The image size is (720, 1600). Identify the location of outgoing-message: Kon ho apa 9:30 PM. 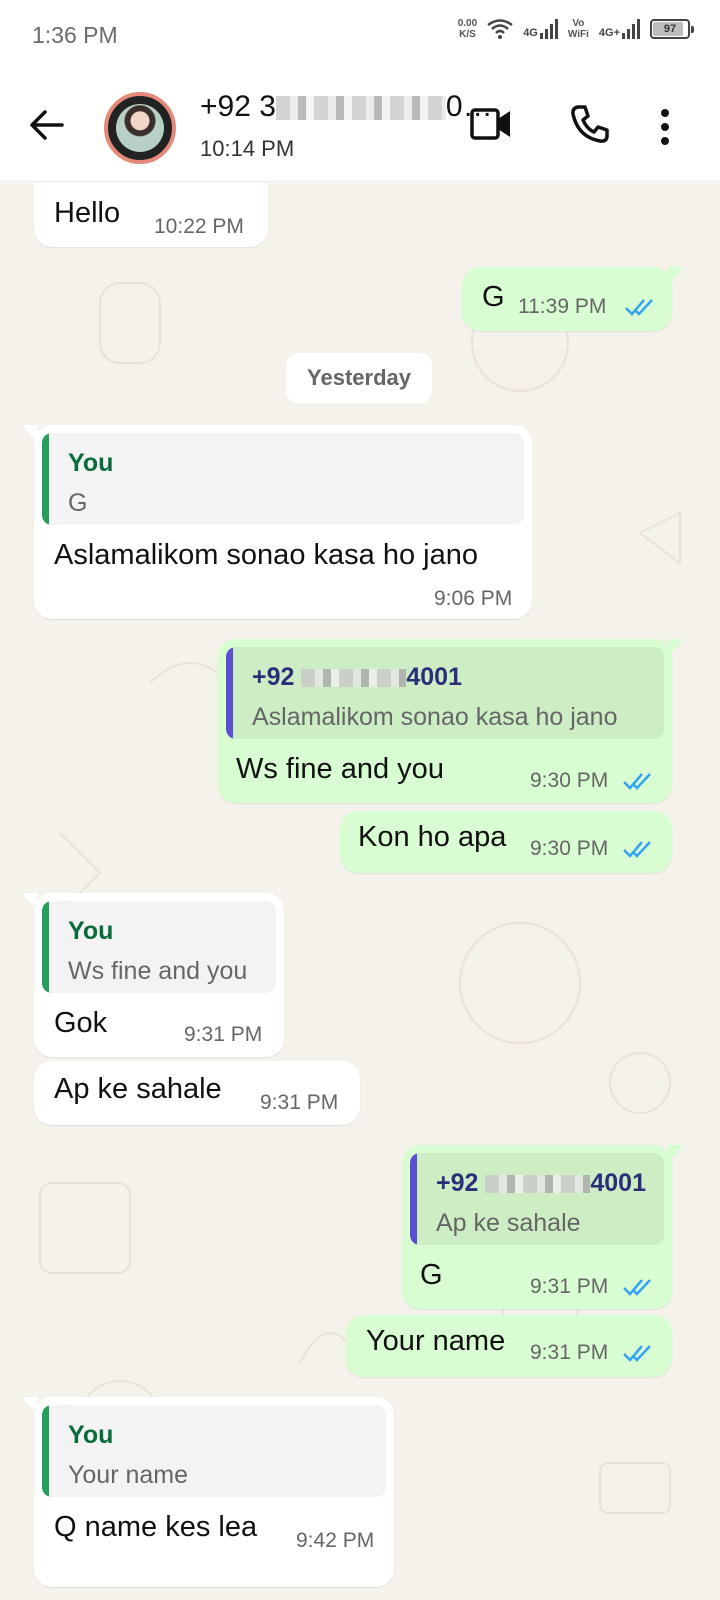
(506, 842).